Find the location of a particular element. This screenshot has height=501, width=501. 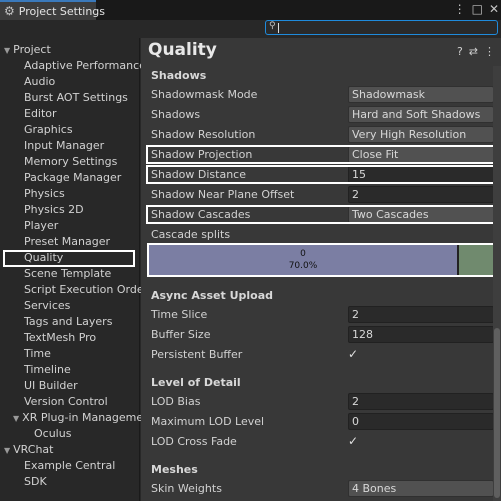

setting-label: Maximum LOD Level is located at coordinates (208, 421).